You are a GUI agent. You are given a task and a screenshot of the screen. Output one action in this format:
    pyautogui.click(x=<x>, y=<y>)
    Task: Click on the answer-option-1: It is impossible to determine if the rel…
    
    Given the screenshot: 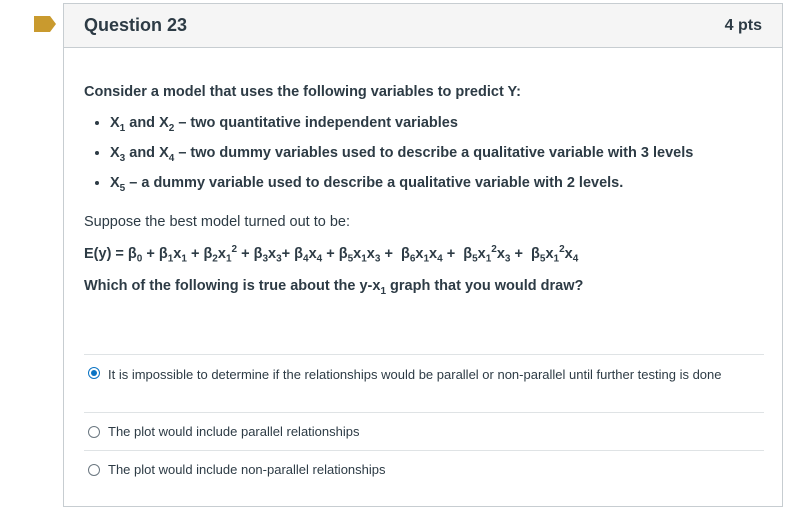 What is the action you would take?
    pyautogui.click(x=424, y=383)
    